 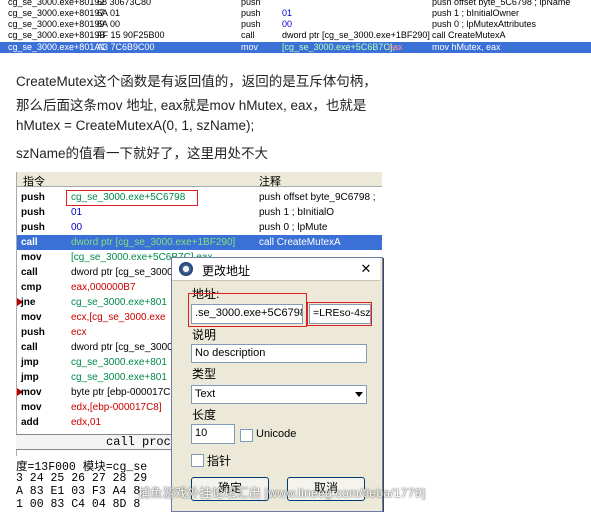 What do you see at coordinates (109, 24) in the screenshot?
I see `bytes-cell: 6A 00` at bounding box center [109, 24].